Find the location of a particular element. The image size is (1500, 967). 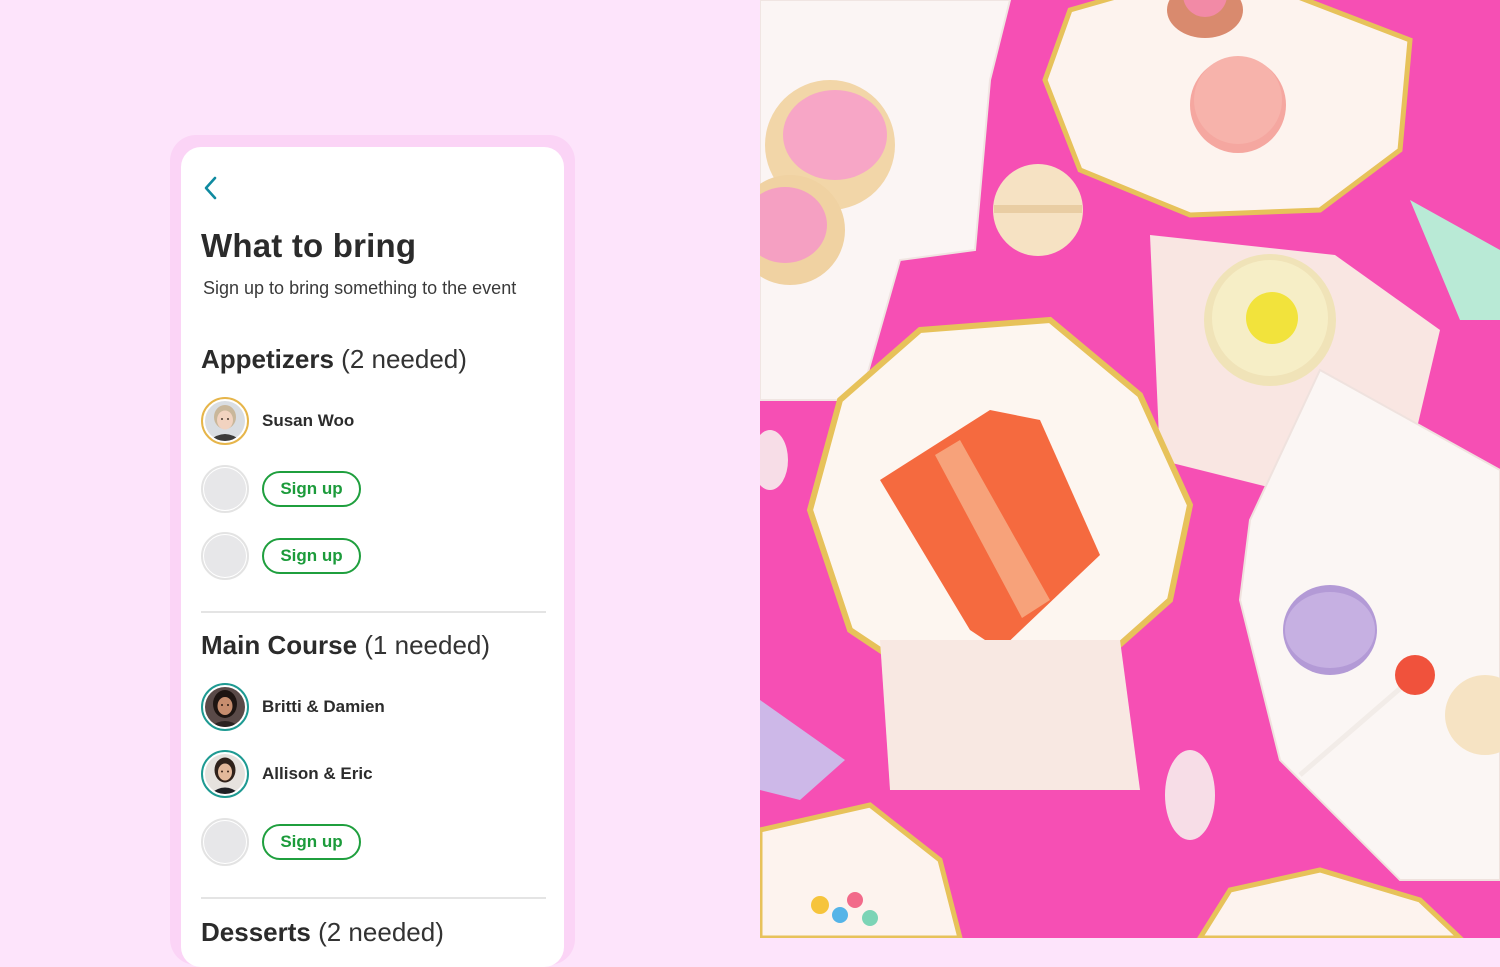

chevron-left-icon is located at coordinates (210, 188).